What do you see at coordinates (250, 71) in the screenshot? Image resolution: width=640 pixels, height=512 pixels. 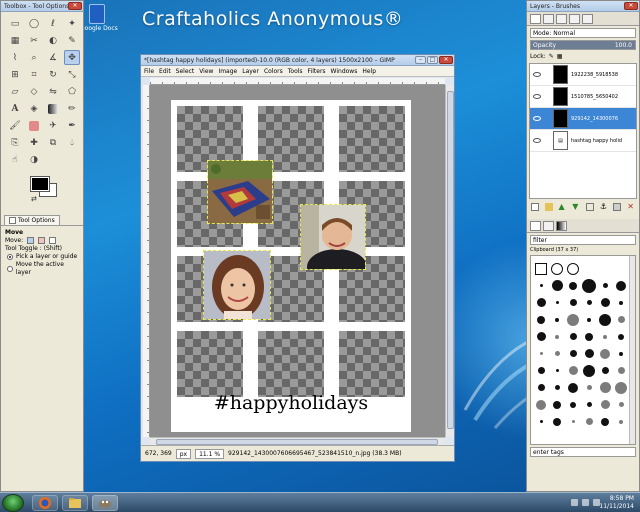 I see `menu-layer: Layer` at bounding box center [250, 71].